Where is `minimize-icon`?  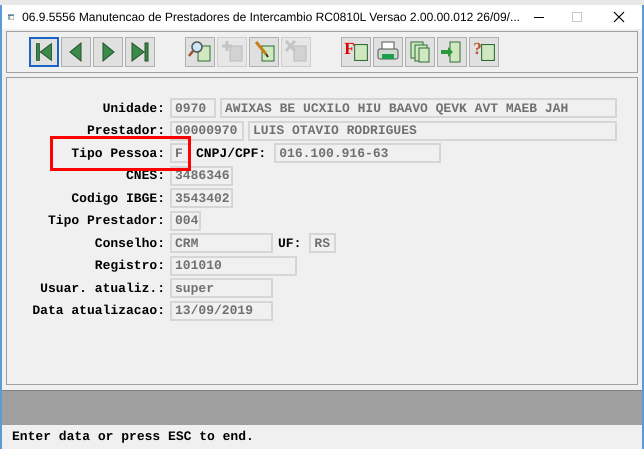 minimize-icon is located at coordinates (539, 17).